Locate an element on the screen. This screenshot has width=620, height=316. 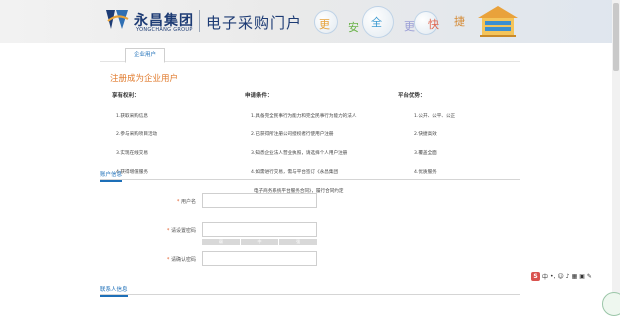
slogan-char: 全 is located at coordinates (376, 22).